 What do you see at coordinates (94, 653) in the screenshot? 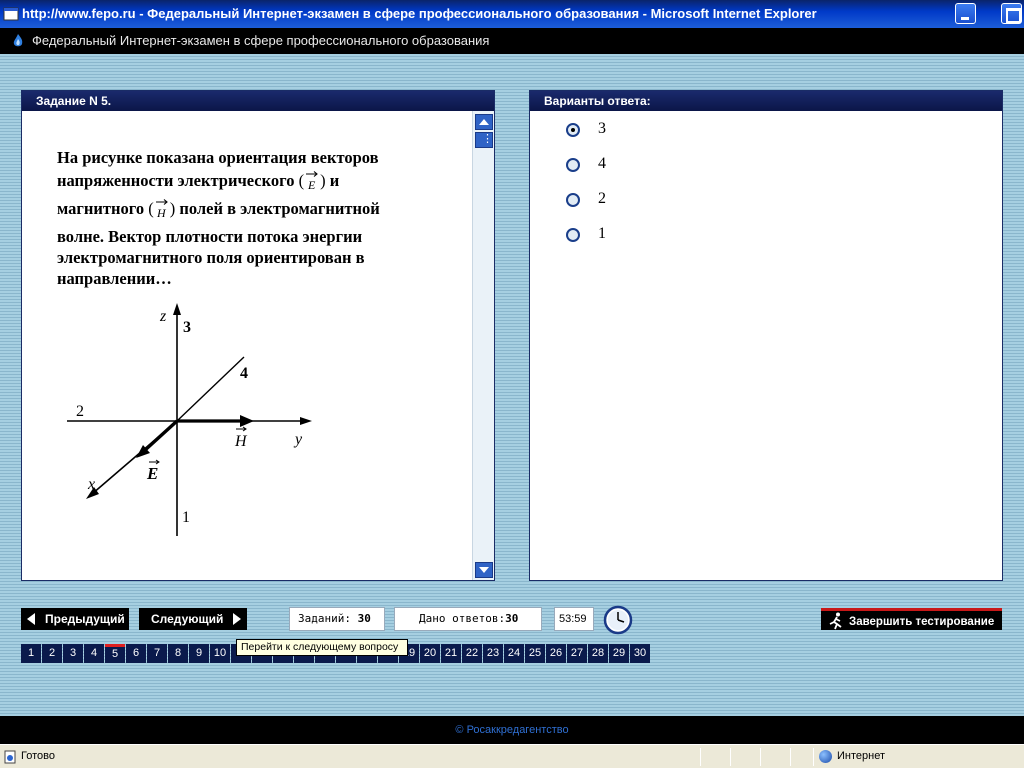
I see `question-number-button: 4` at bounding box center [94, 653].